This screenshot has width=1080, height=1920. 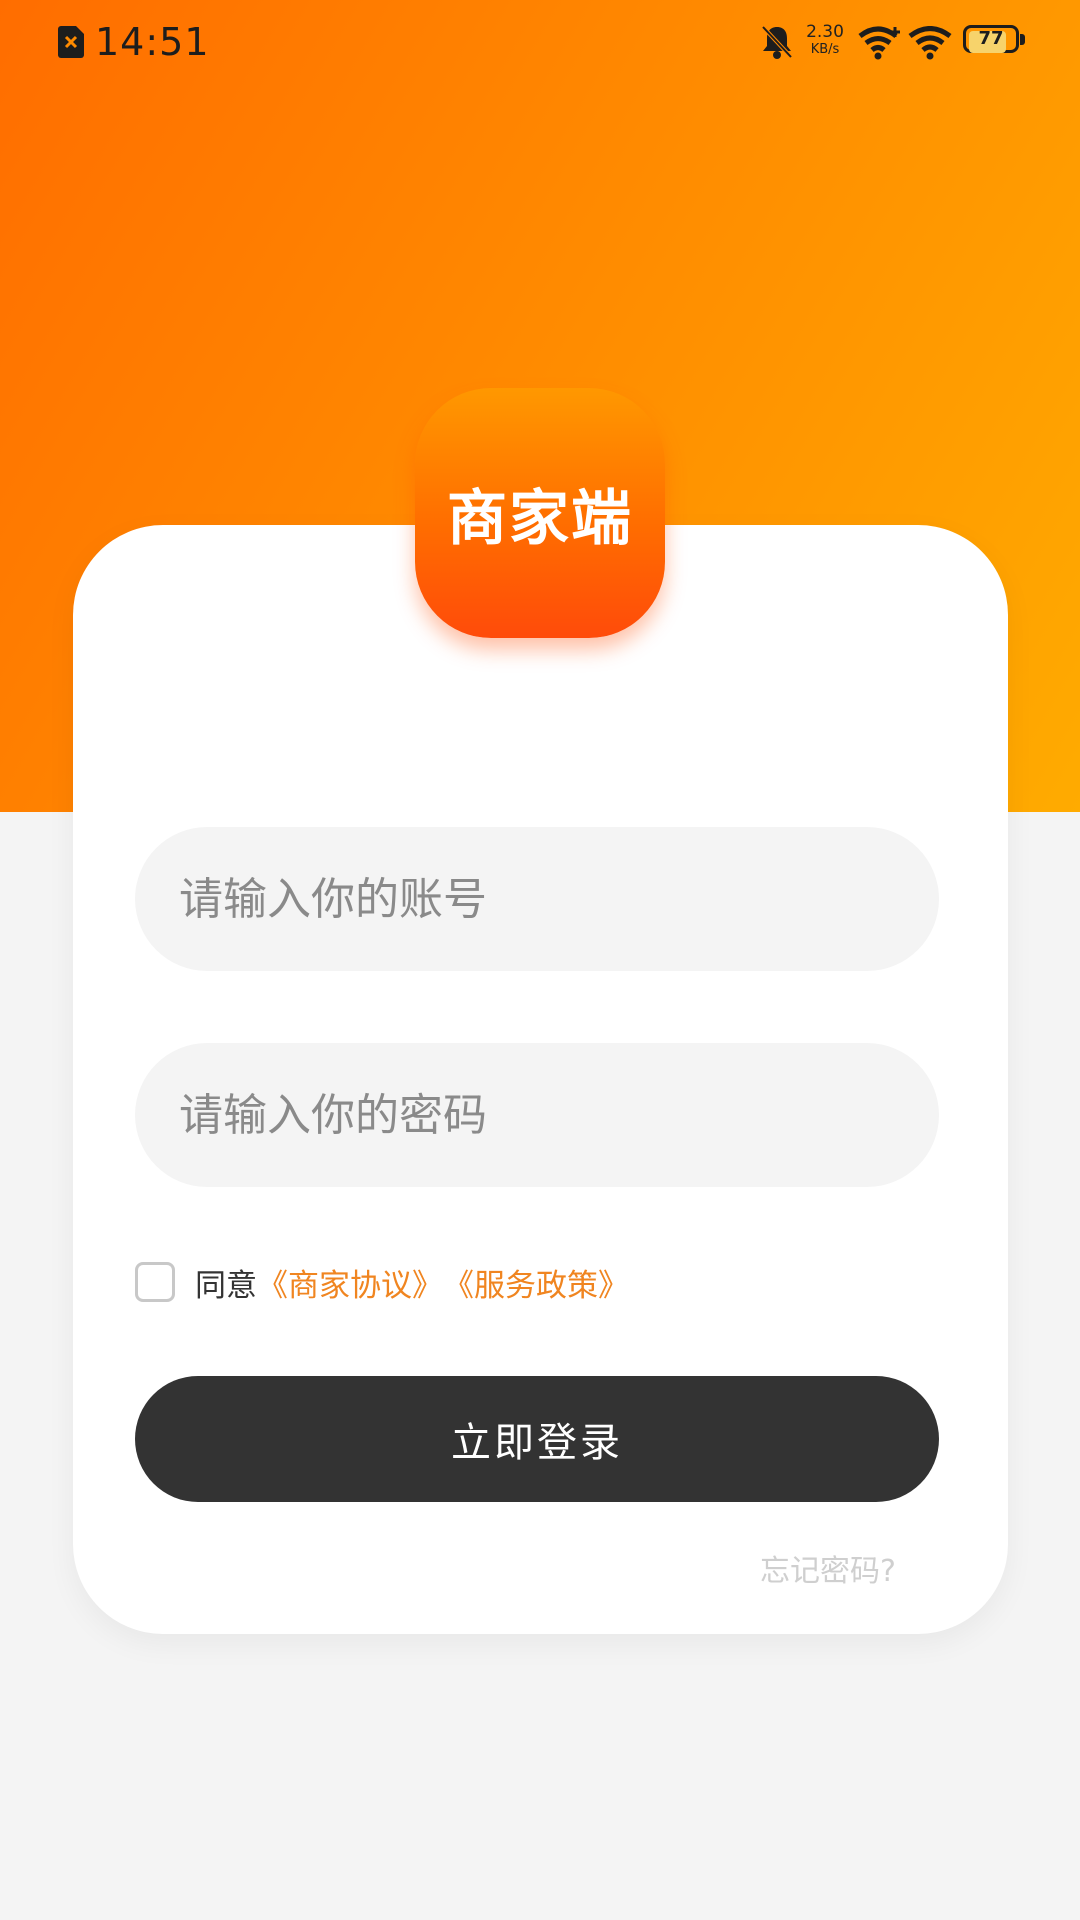 What do you see at coordinates (155, 1282) in the screenshot?
I see `agree-checkbox` at bounding box center [155, 1282].